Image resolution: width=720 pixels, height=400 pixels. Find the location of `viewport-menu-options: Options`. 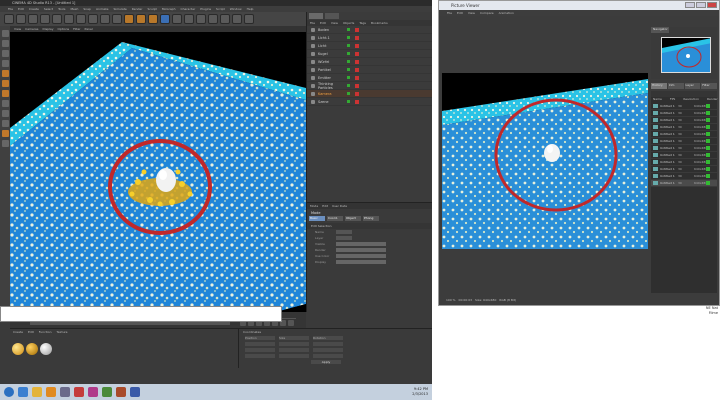

viewport-menu-options: Options is located at coordinates (64, 29).